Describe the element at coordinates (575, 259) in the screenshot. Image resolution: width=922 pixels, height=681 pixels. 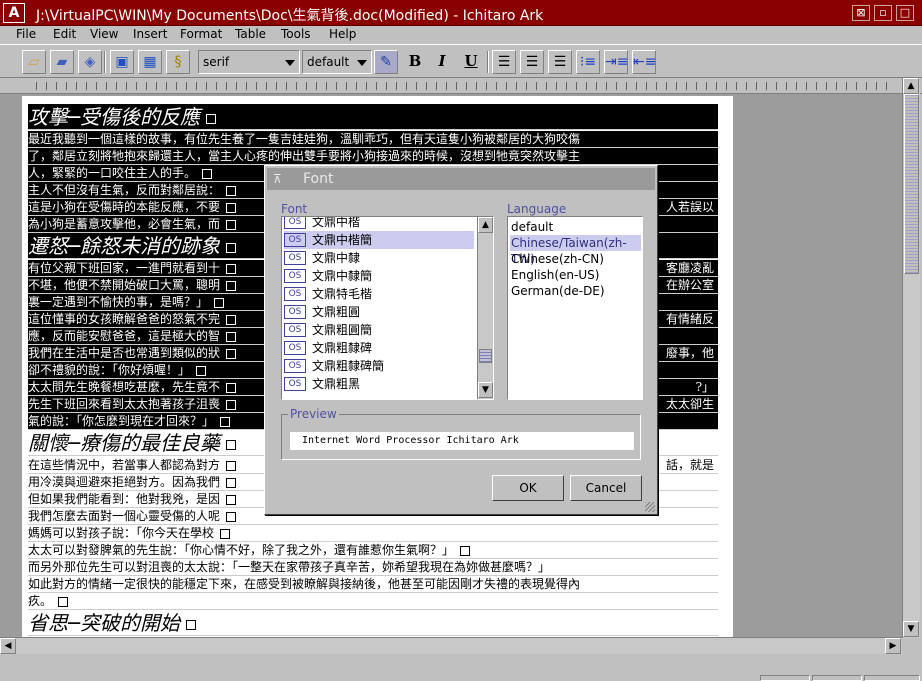
I see `language-list-item: Chinese(zh-CN)` at that location.